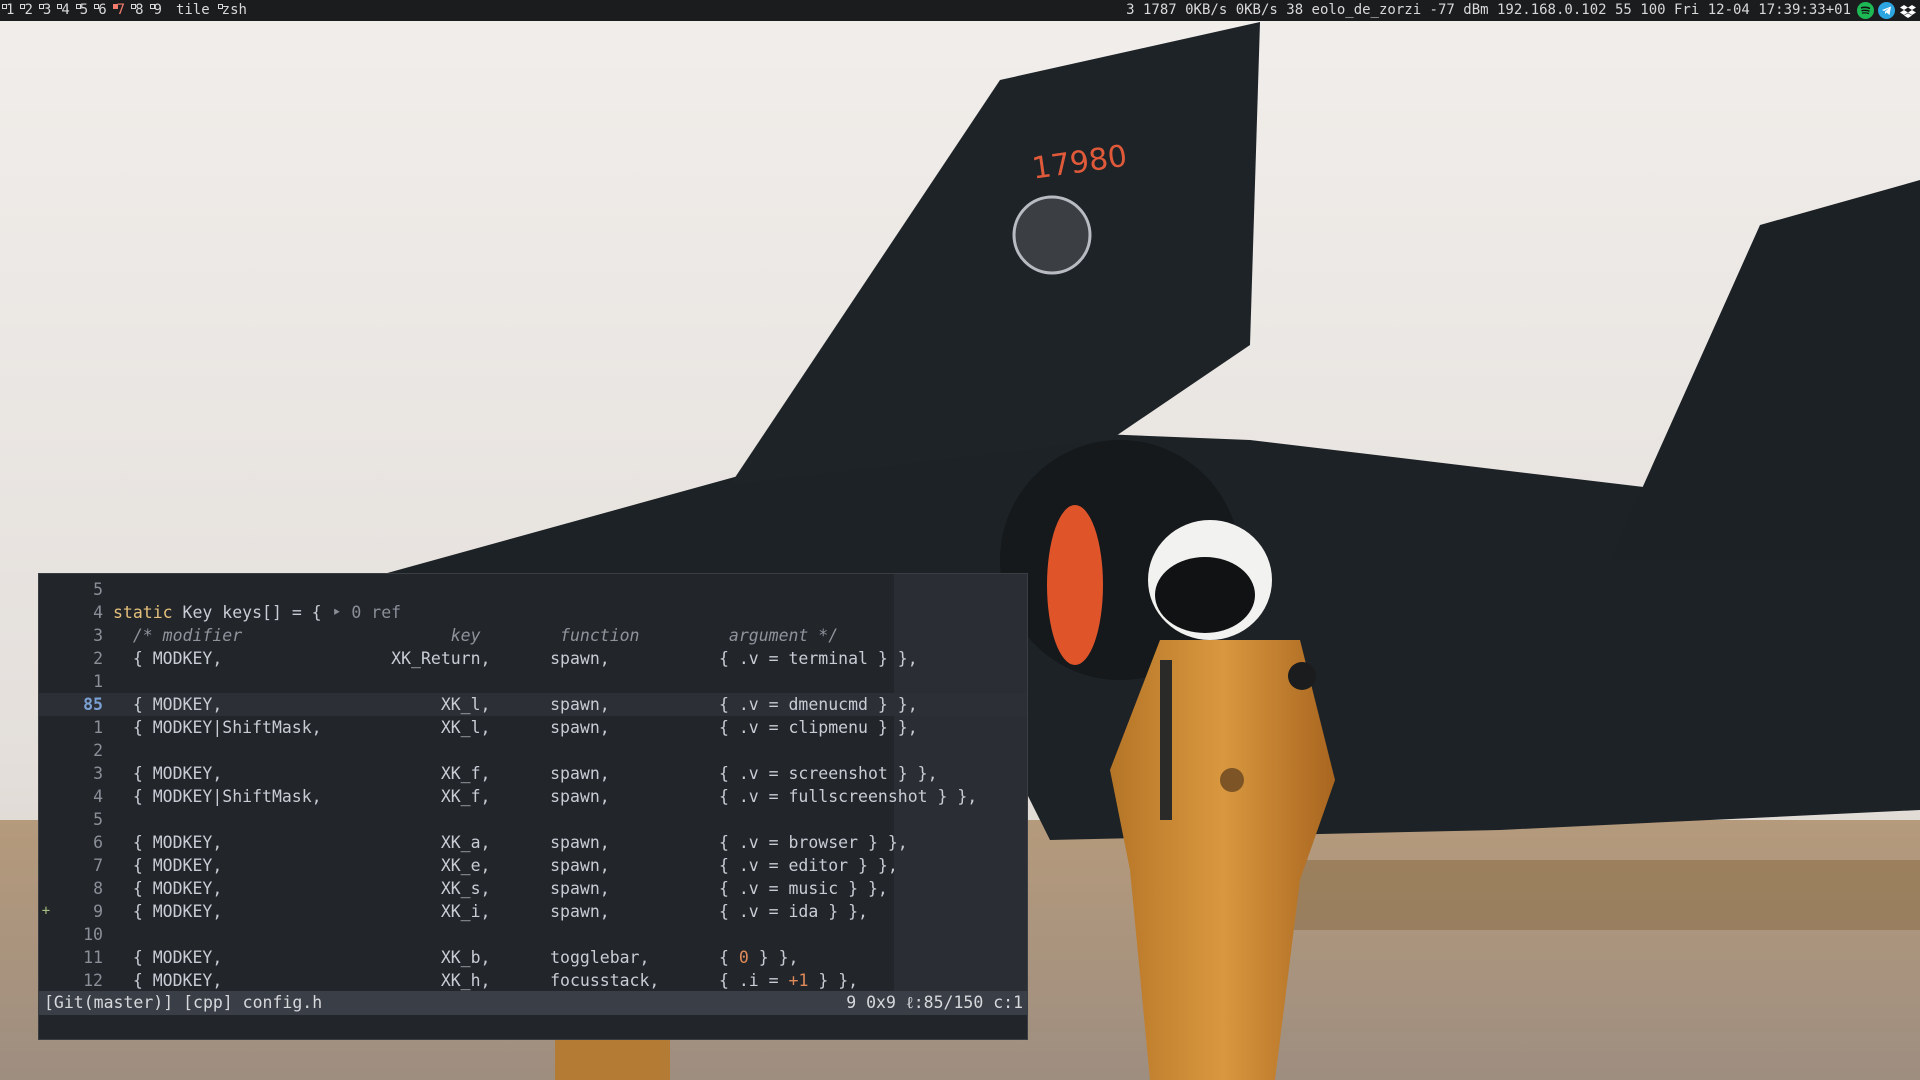 This screenshot has width=1920, height=1080. I want to click on statusline-right: 9 0x9 ℓ:85/150 c:1, so click(934, 1002).